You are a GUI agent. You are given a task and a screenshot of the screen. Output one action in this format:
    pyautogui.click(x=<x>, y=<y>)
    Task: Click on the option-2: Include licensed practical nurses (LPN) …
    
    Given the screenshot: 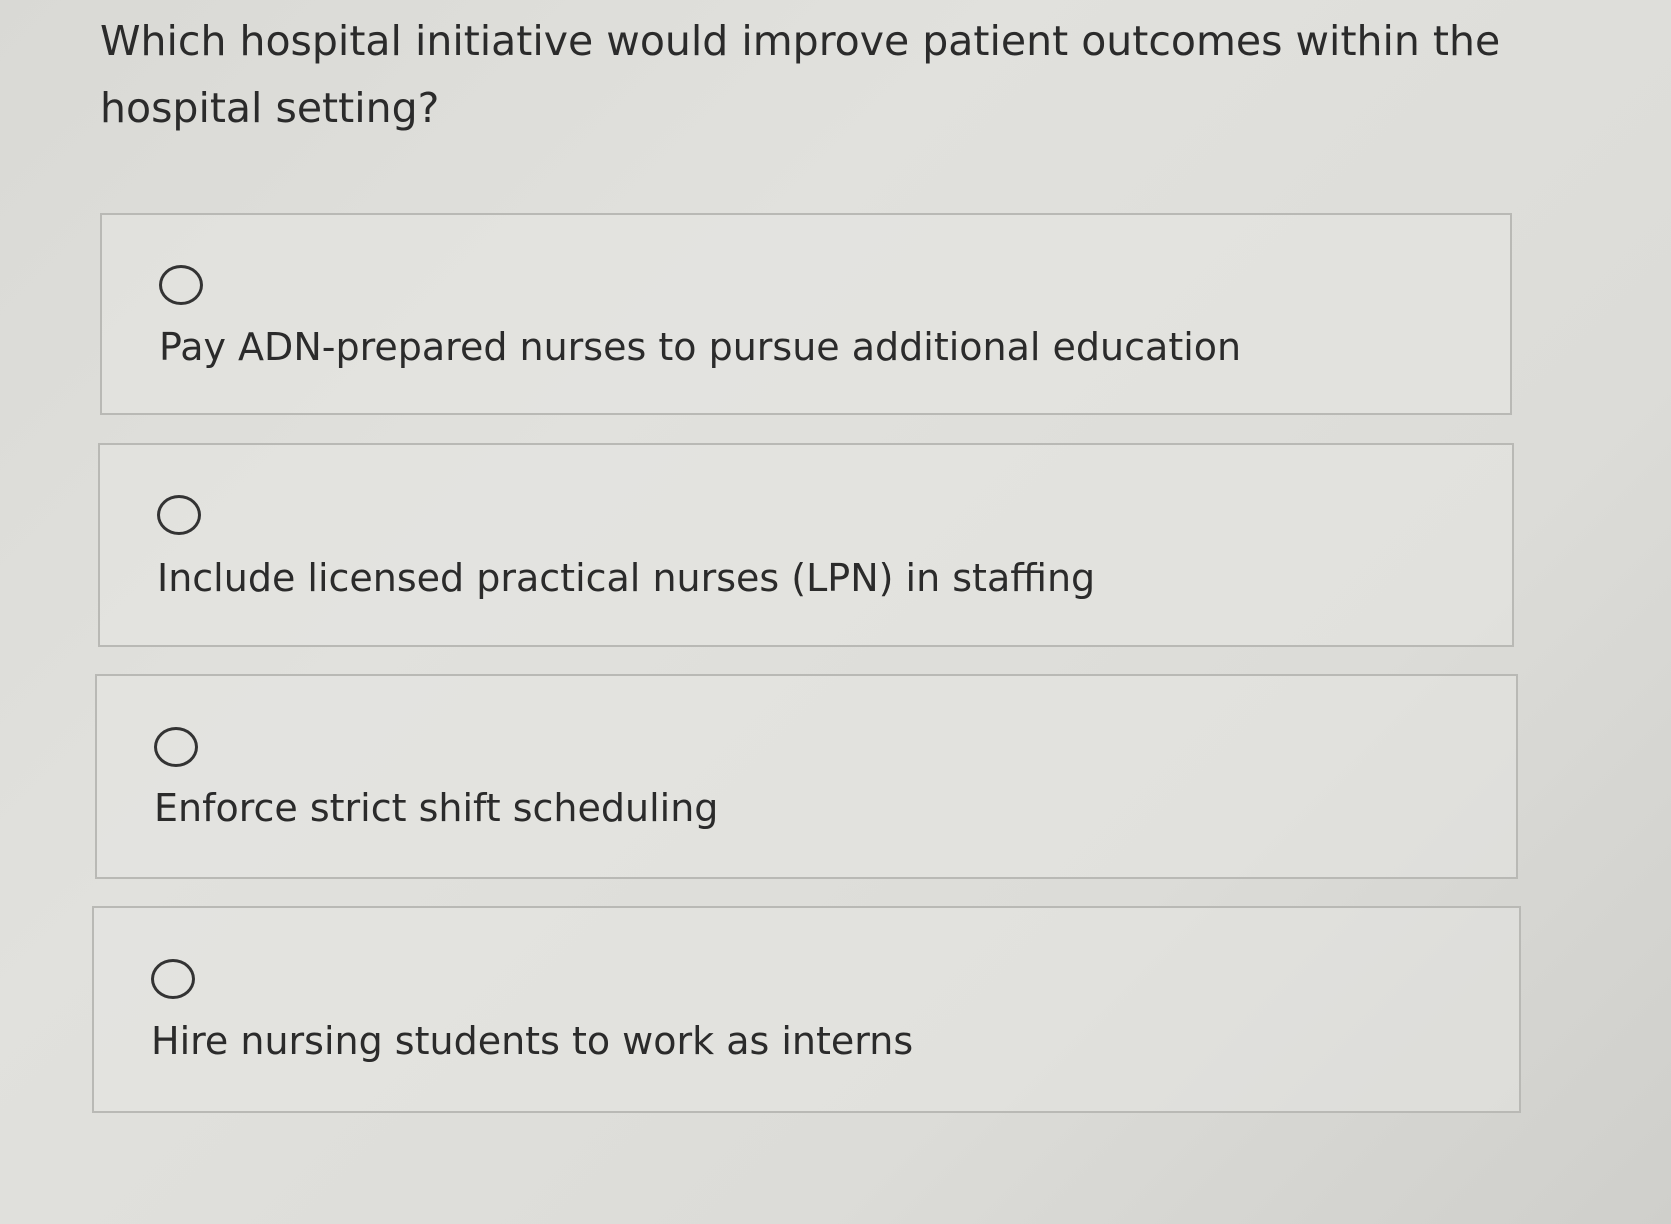 What is the action you would take?
    pyautogui.click(x=806, y=545)
    